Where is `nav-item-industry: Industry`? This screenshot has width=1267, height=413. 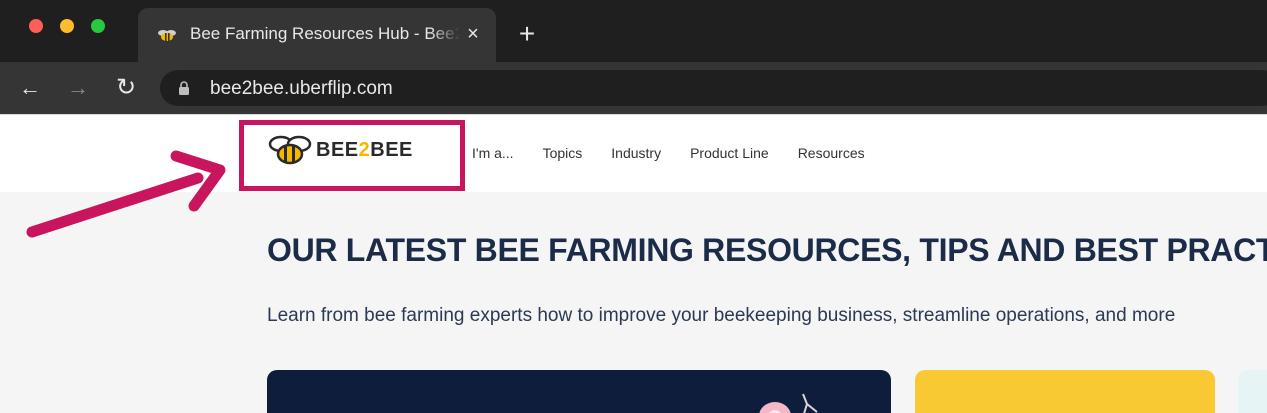
nav-item-industry: Industry is located at coordinates (636, 153).